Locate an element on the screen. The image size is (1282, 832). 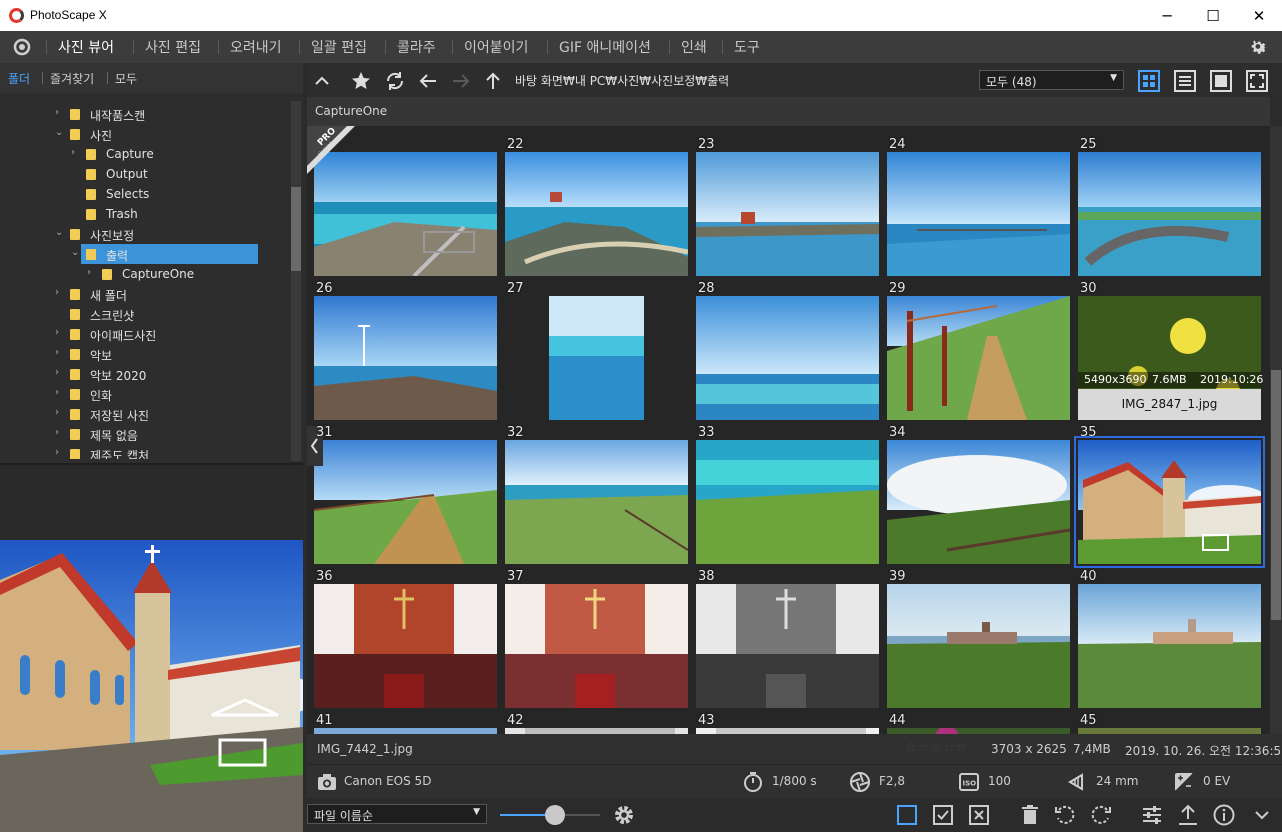
thumbnail: 22 is located at coordinates (600, 209).